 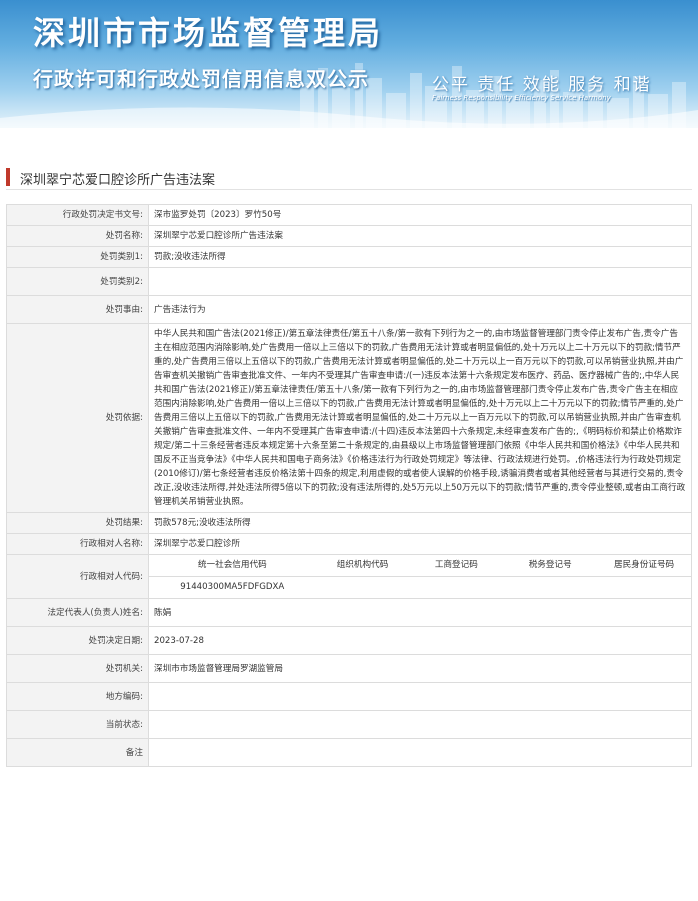 I want to click on table-row: 处罚决定日期: 2023-07-28, so click(x=349, y=640).